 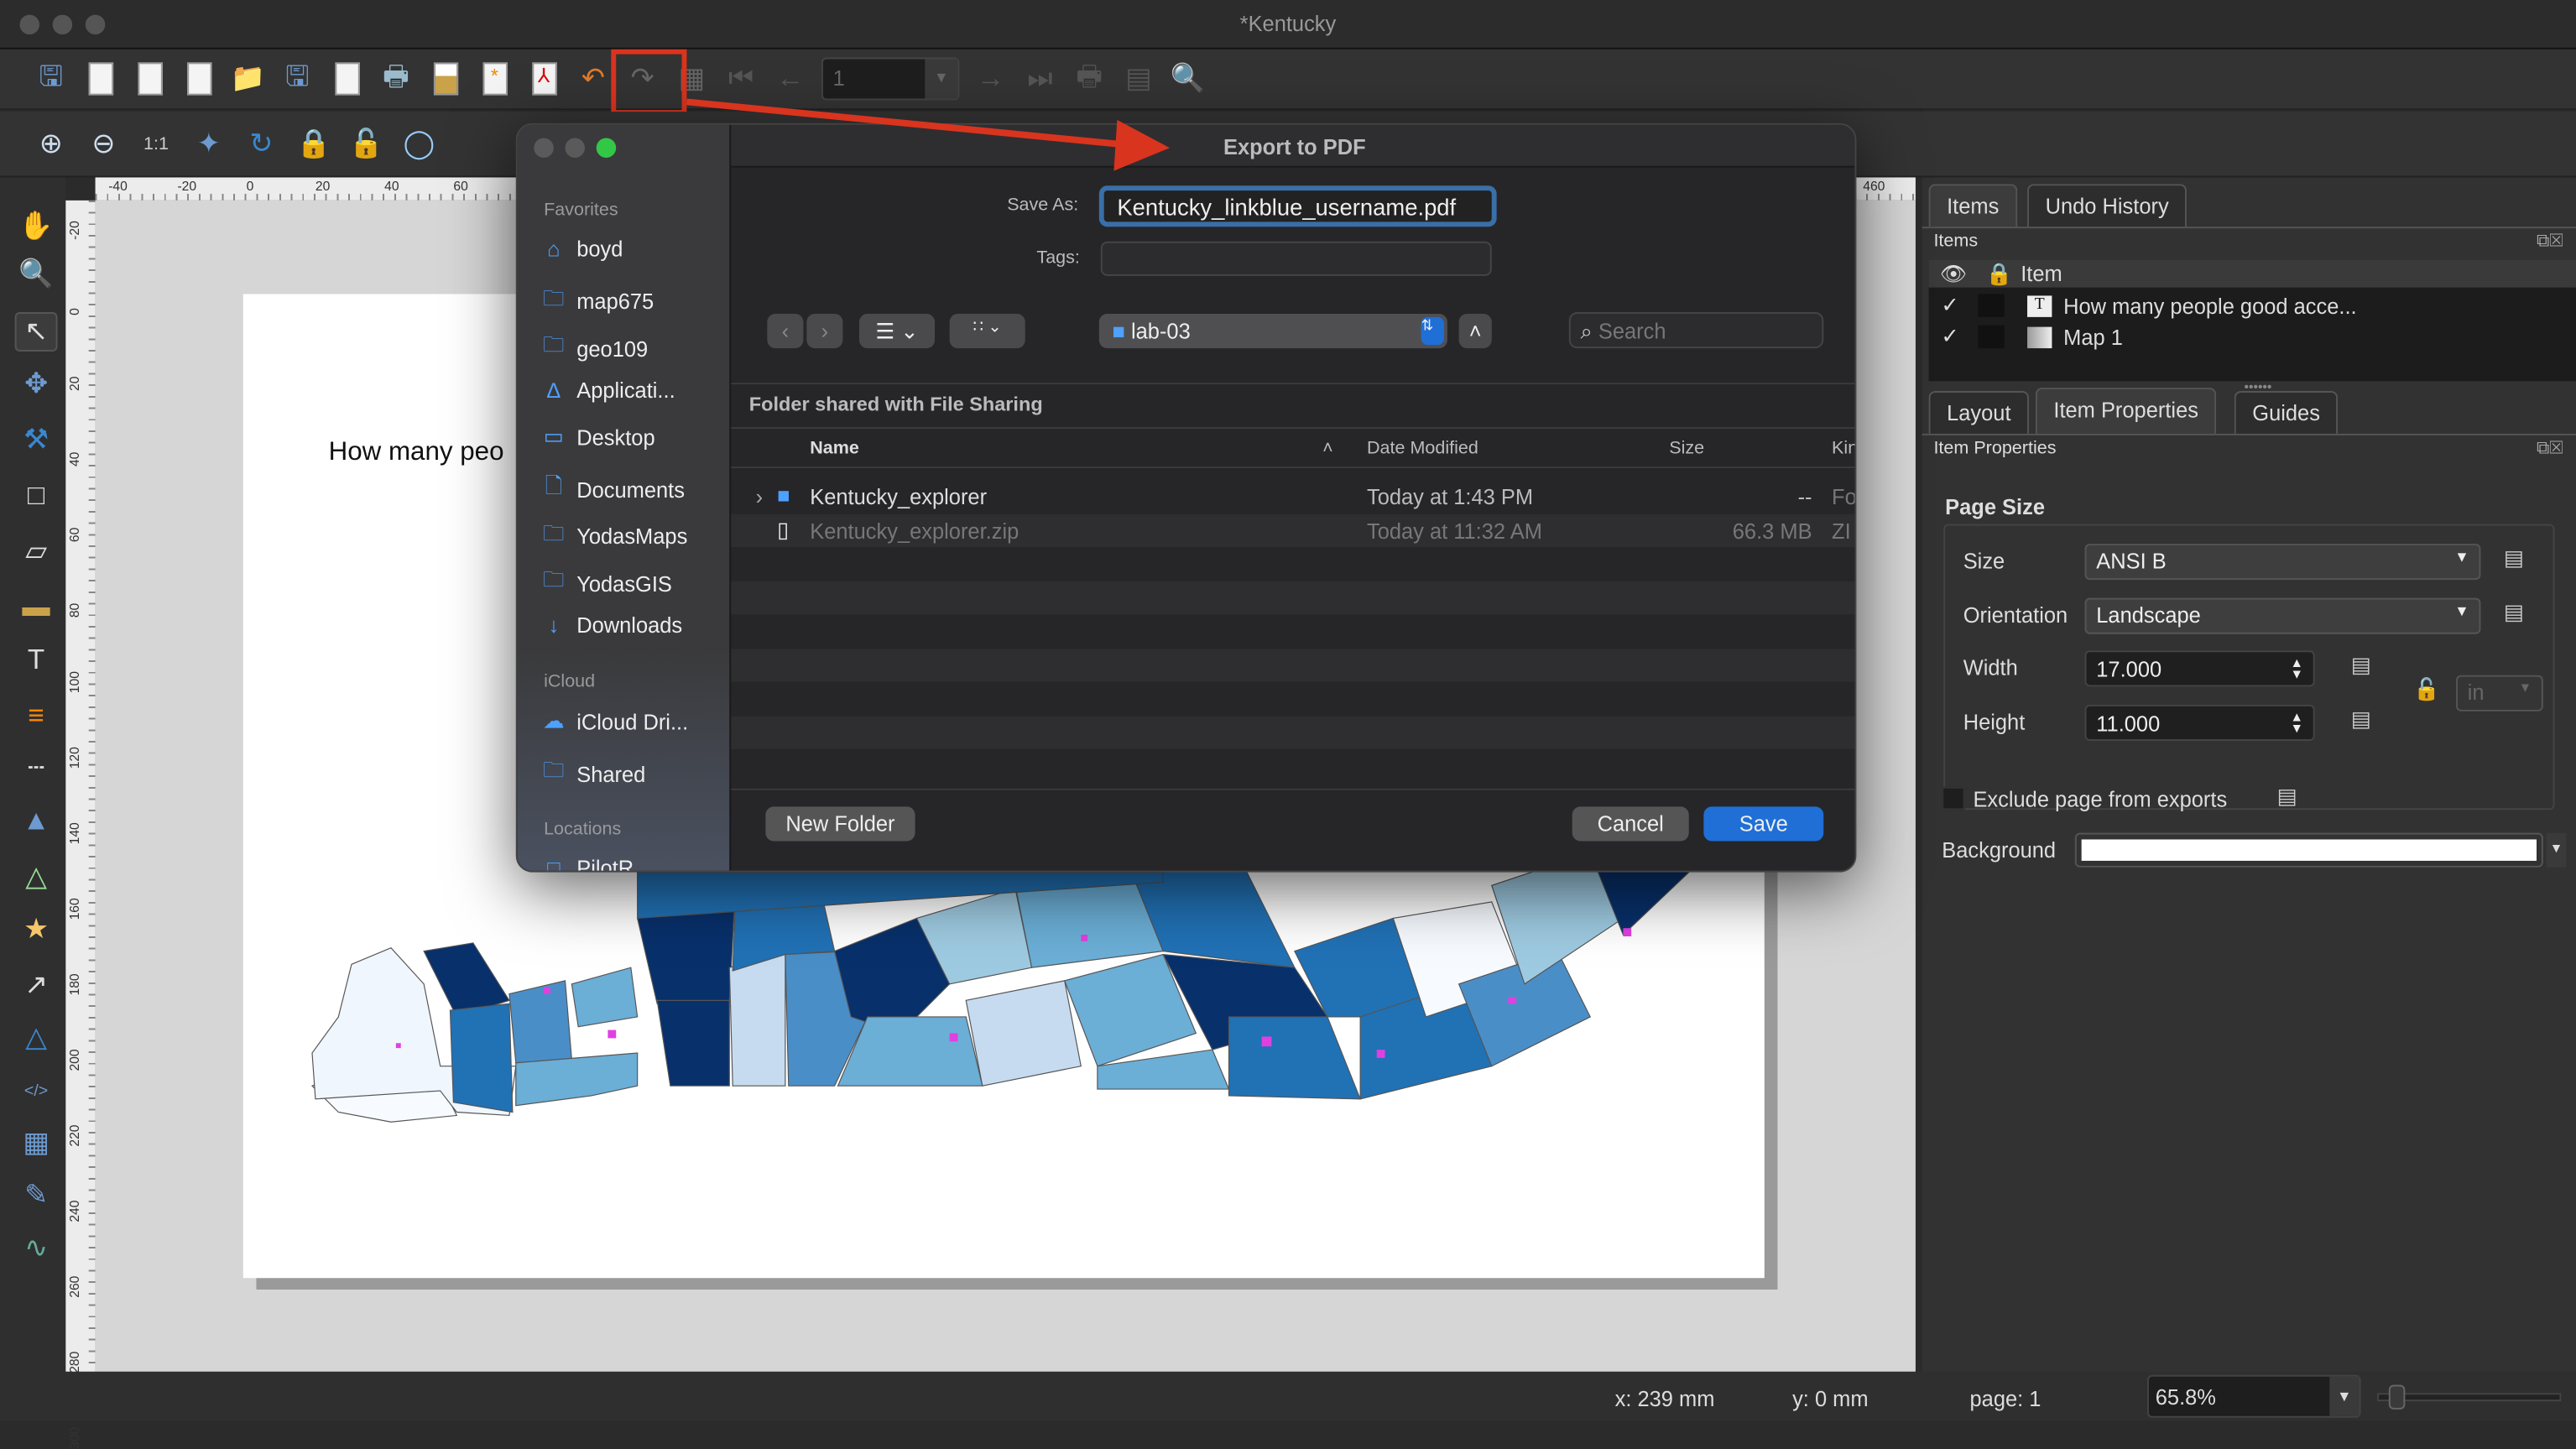 I want to click on unlock-items-icon: 🔓, so click(x=366, y=144).